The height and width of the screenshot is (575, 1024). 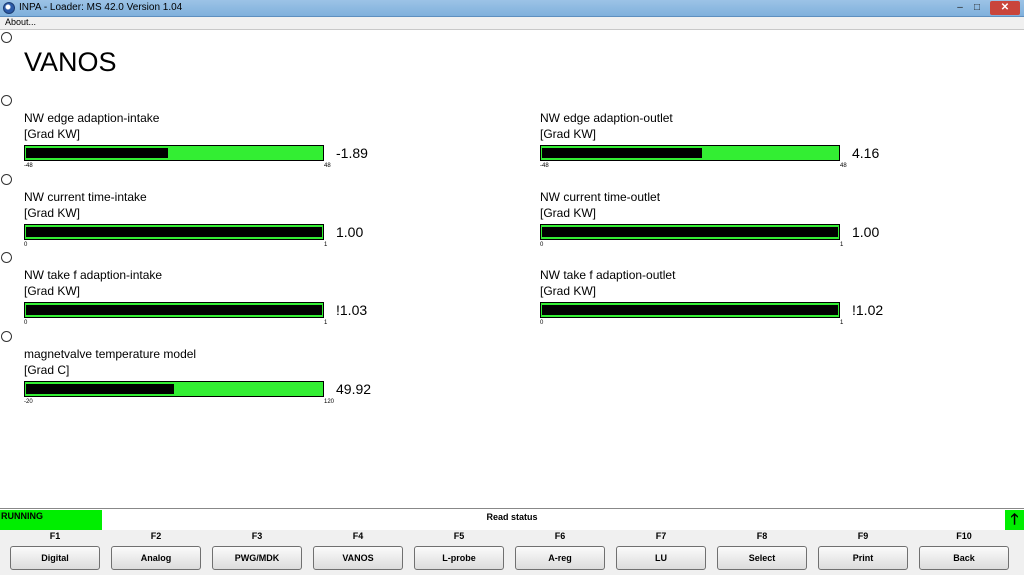 I want to click on fkey-label: F5, so click(x=459, y=536).